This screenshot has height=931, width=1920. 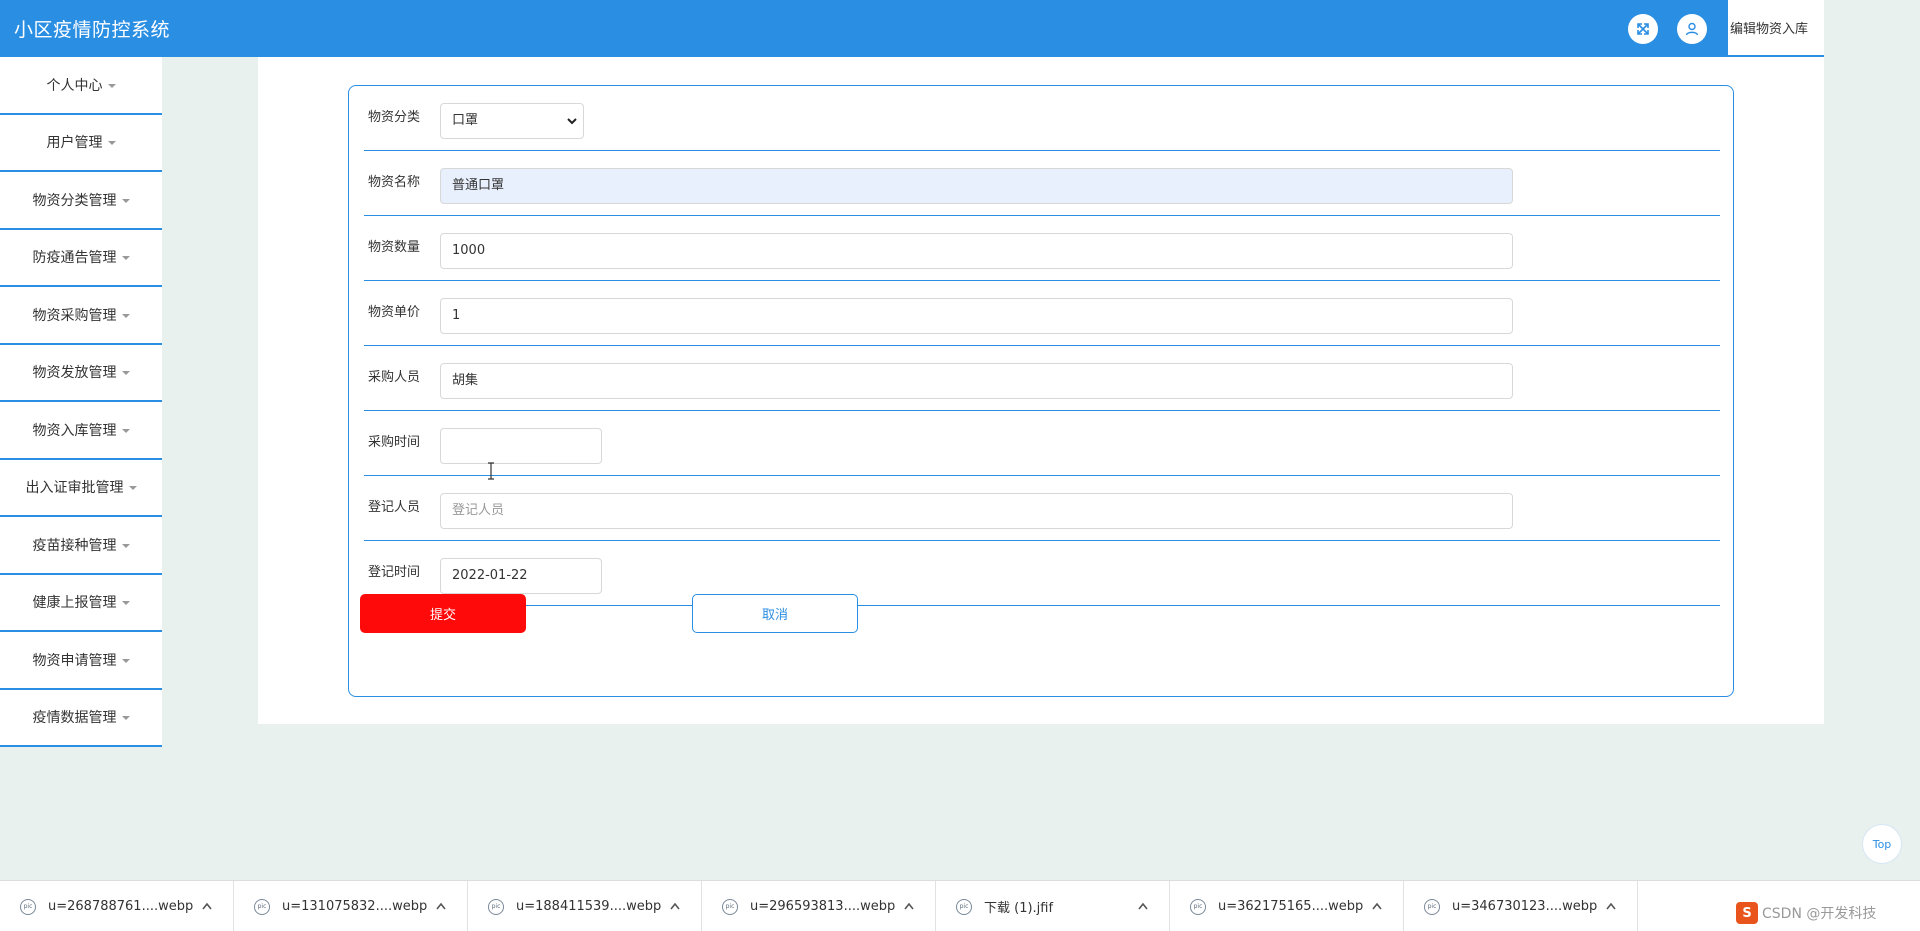 I want to click on sidebar-item-label: 疫苗接种管理, so click(x=74, y=545).